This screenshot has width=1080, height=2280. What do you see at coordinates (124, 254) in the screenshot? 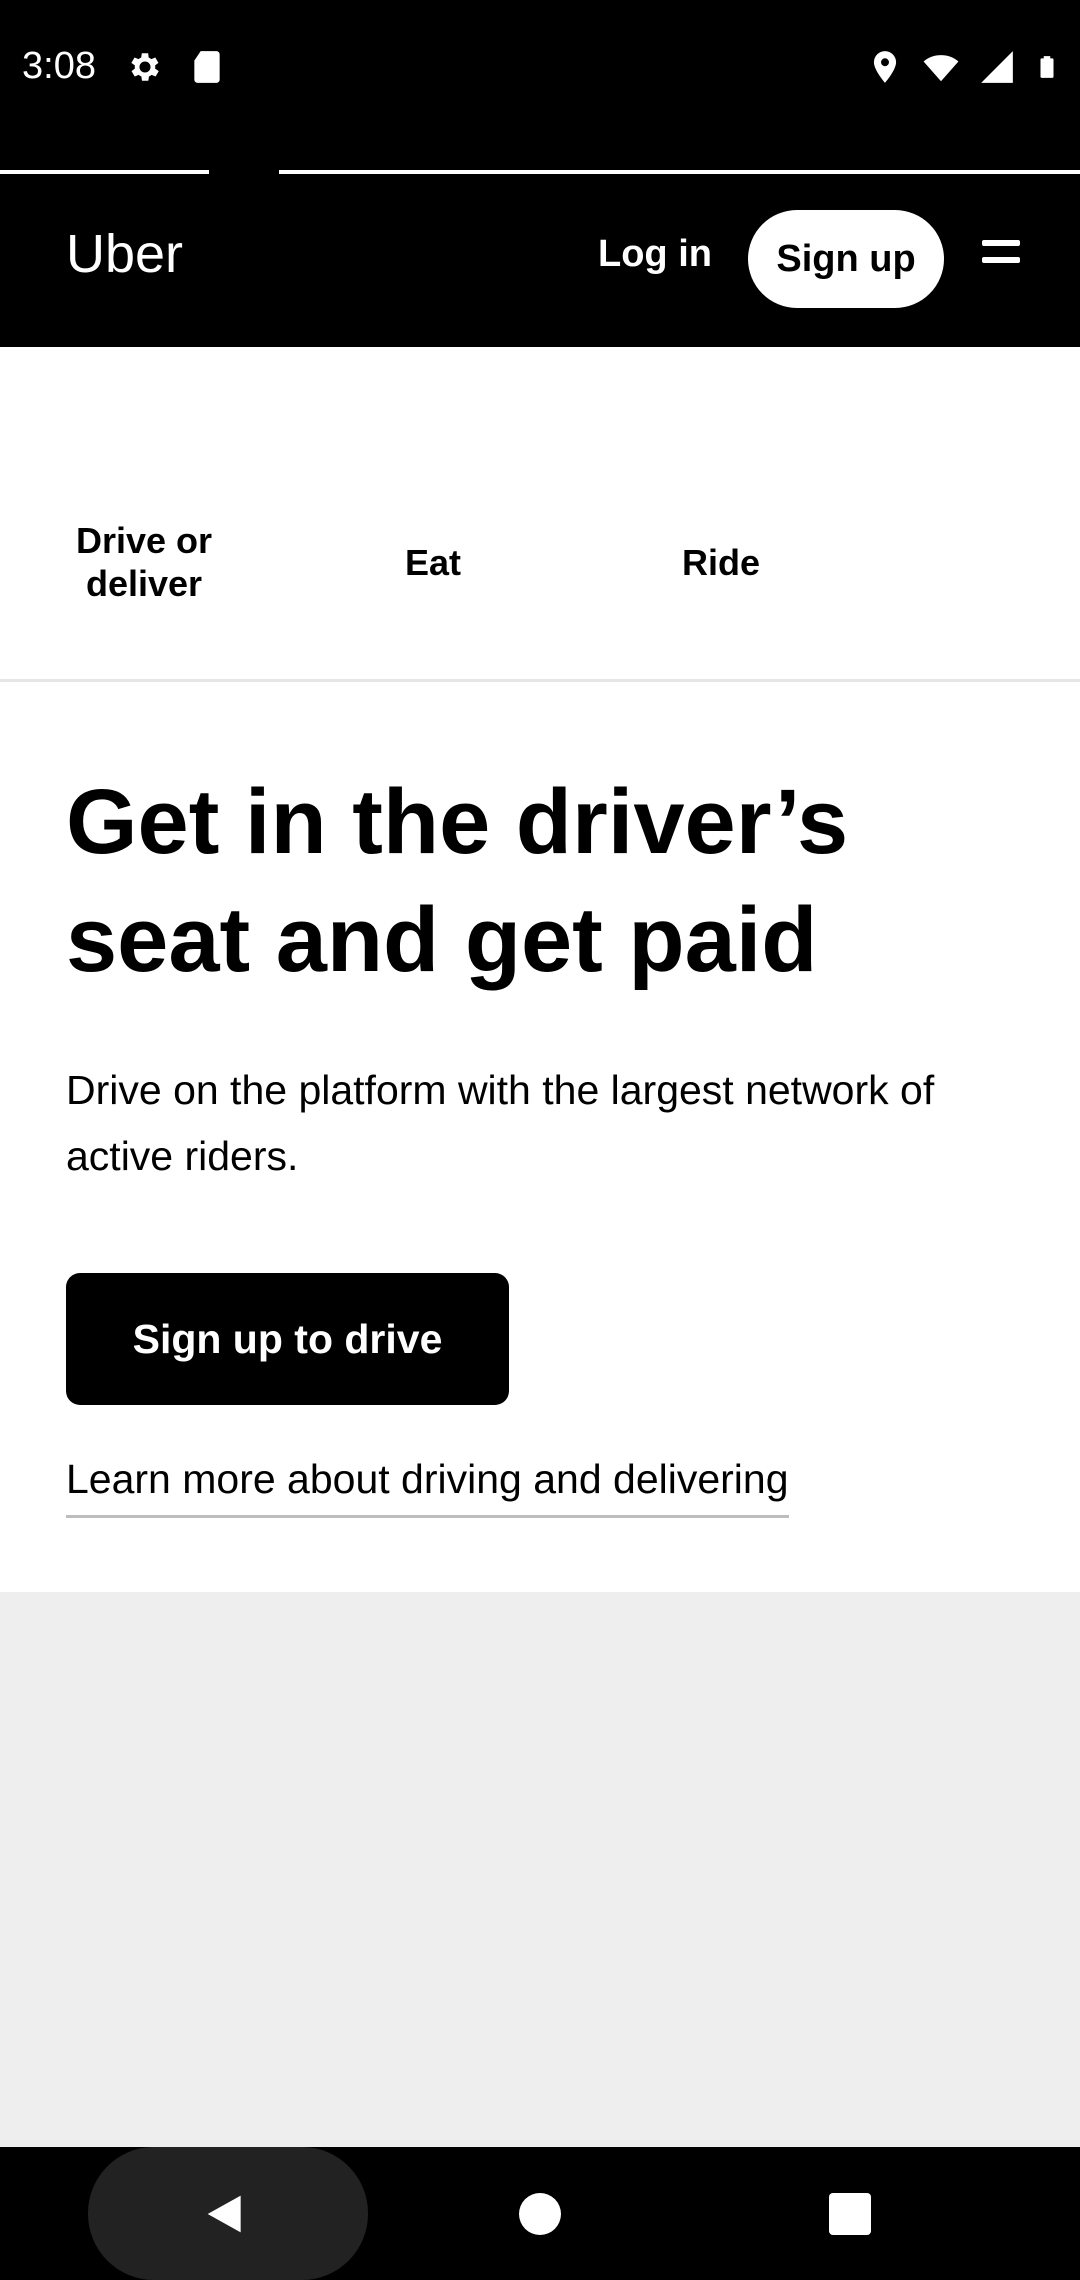
I see `uber-logo: Uber` at bounding box center [124, 254].